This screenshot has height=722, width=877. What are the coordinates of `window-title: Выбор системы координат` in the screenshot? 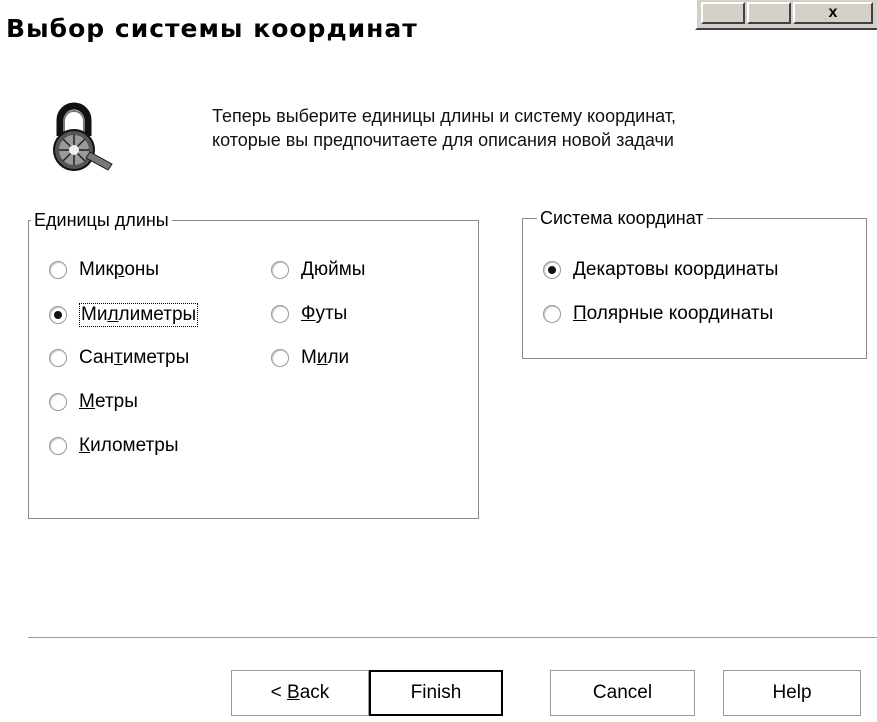 It's located at (212, 28).